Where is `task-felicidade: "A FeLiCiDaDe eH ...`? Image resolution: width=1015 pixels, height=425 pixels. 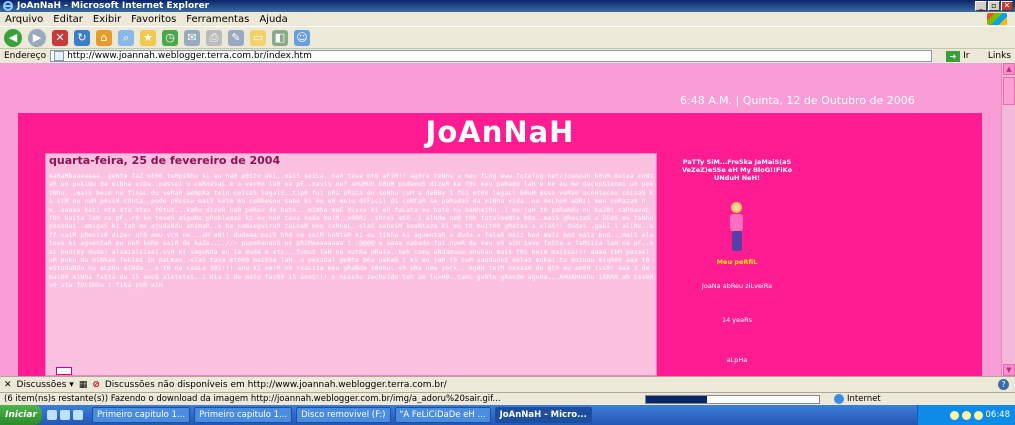
task-felicidade: "A FeLiCiDaDe eH ... is located at coordinates (442, 415).